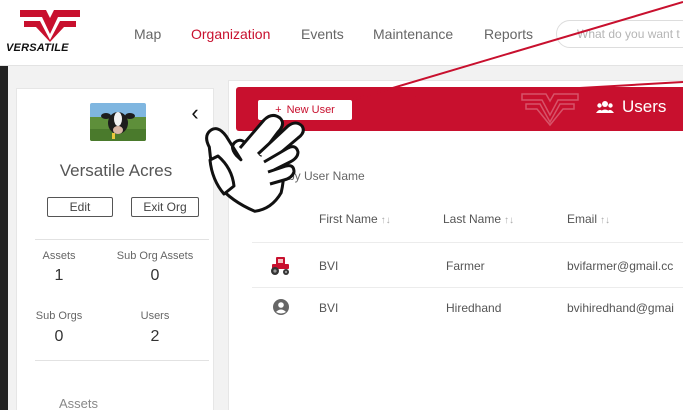 The height and width of the screenshot is (410, 683). Describe the element at coordinates (605, 107) in the screenshot. I see `users-icon` at that location.